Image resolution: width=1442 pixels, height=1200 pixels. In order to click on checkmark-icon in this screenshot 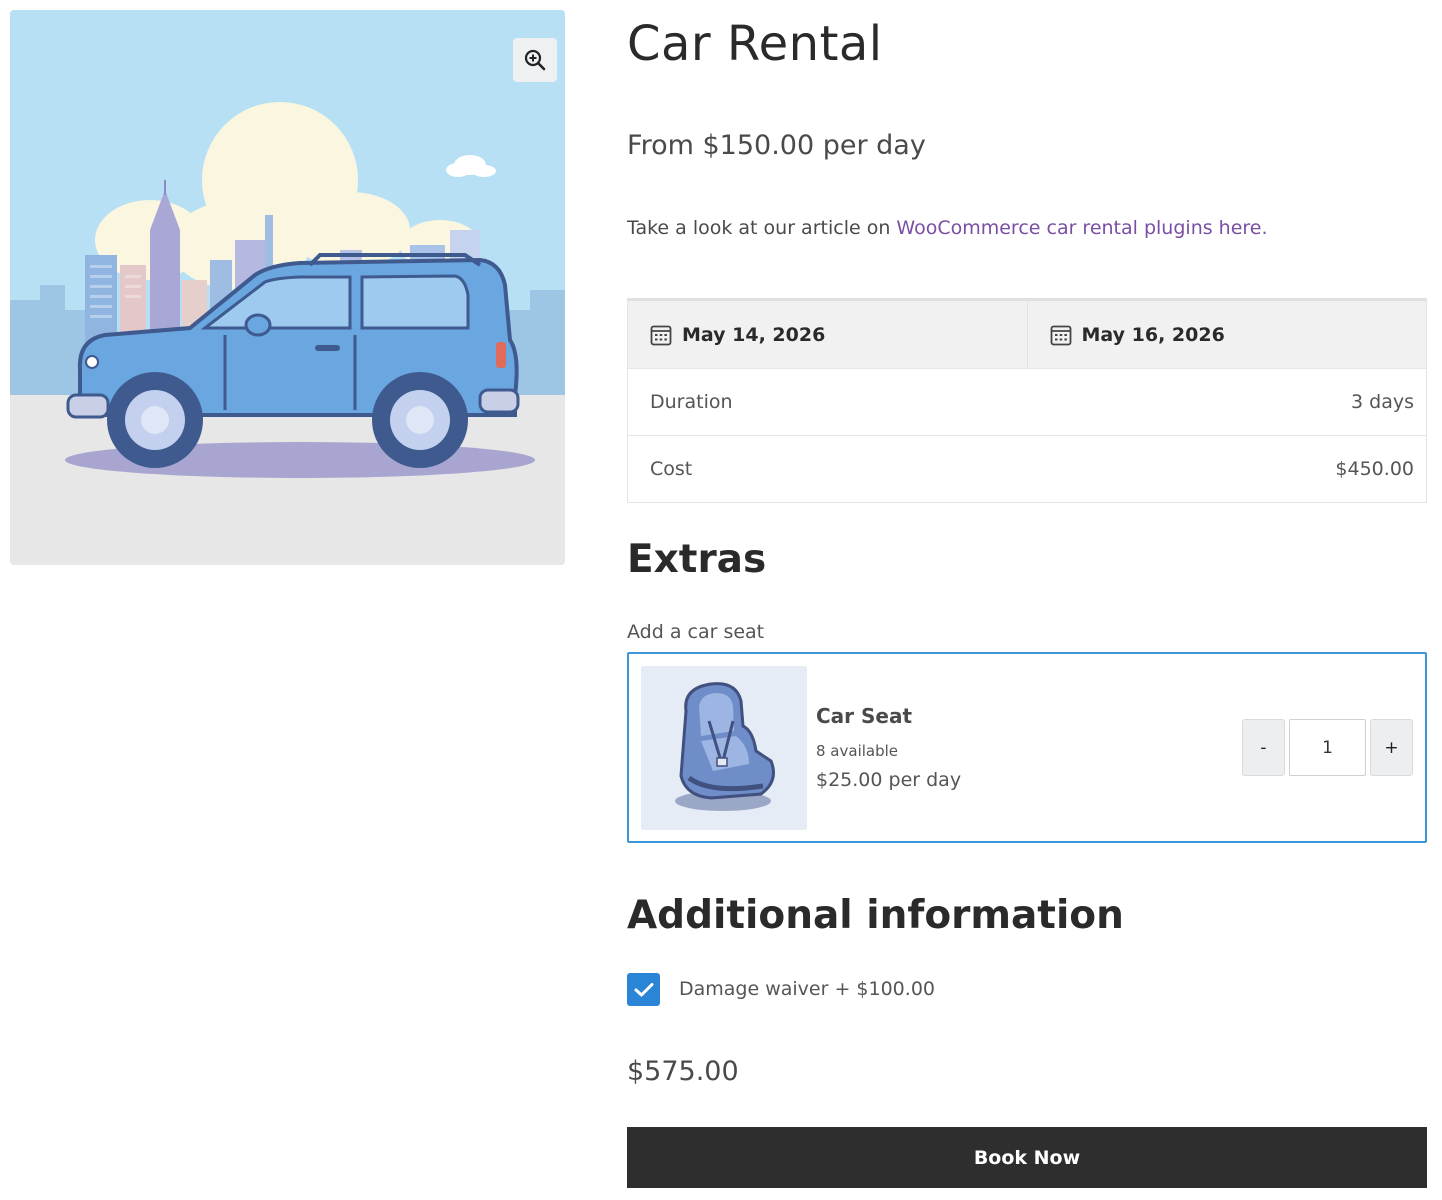, I will do `click(643, 989)`.